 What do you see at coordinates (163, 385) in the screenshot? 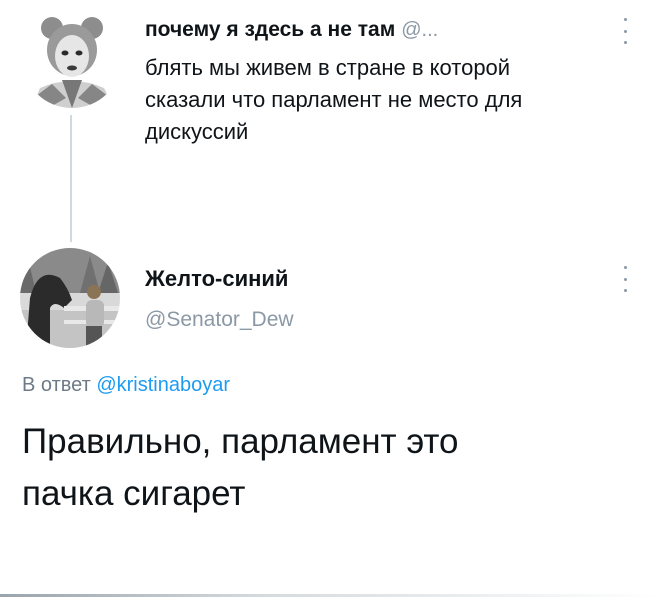
I see `reply-mention-link: @kristinaboyar` at bounding box center [163, 385].